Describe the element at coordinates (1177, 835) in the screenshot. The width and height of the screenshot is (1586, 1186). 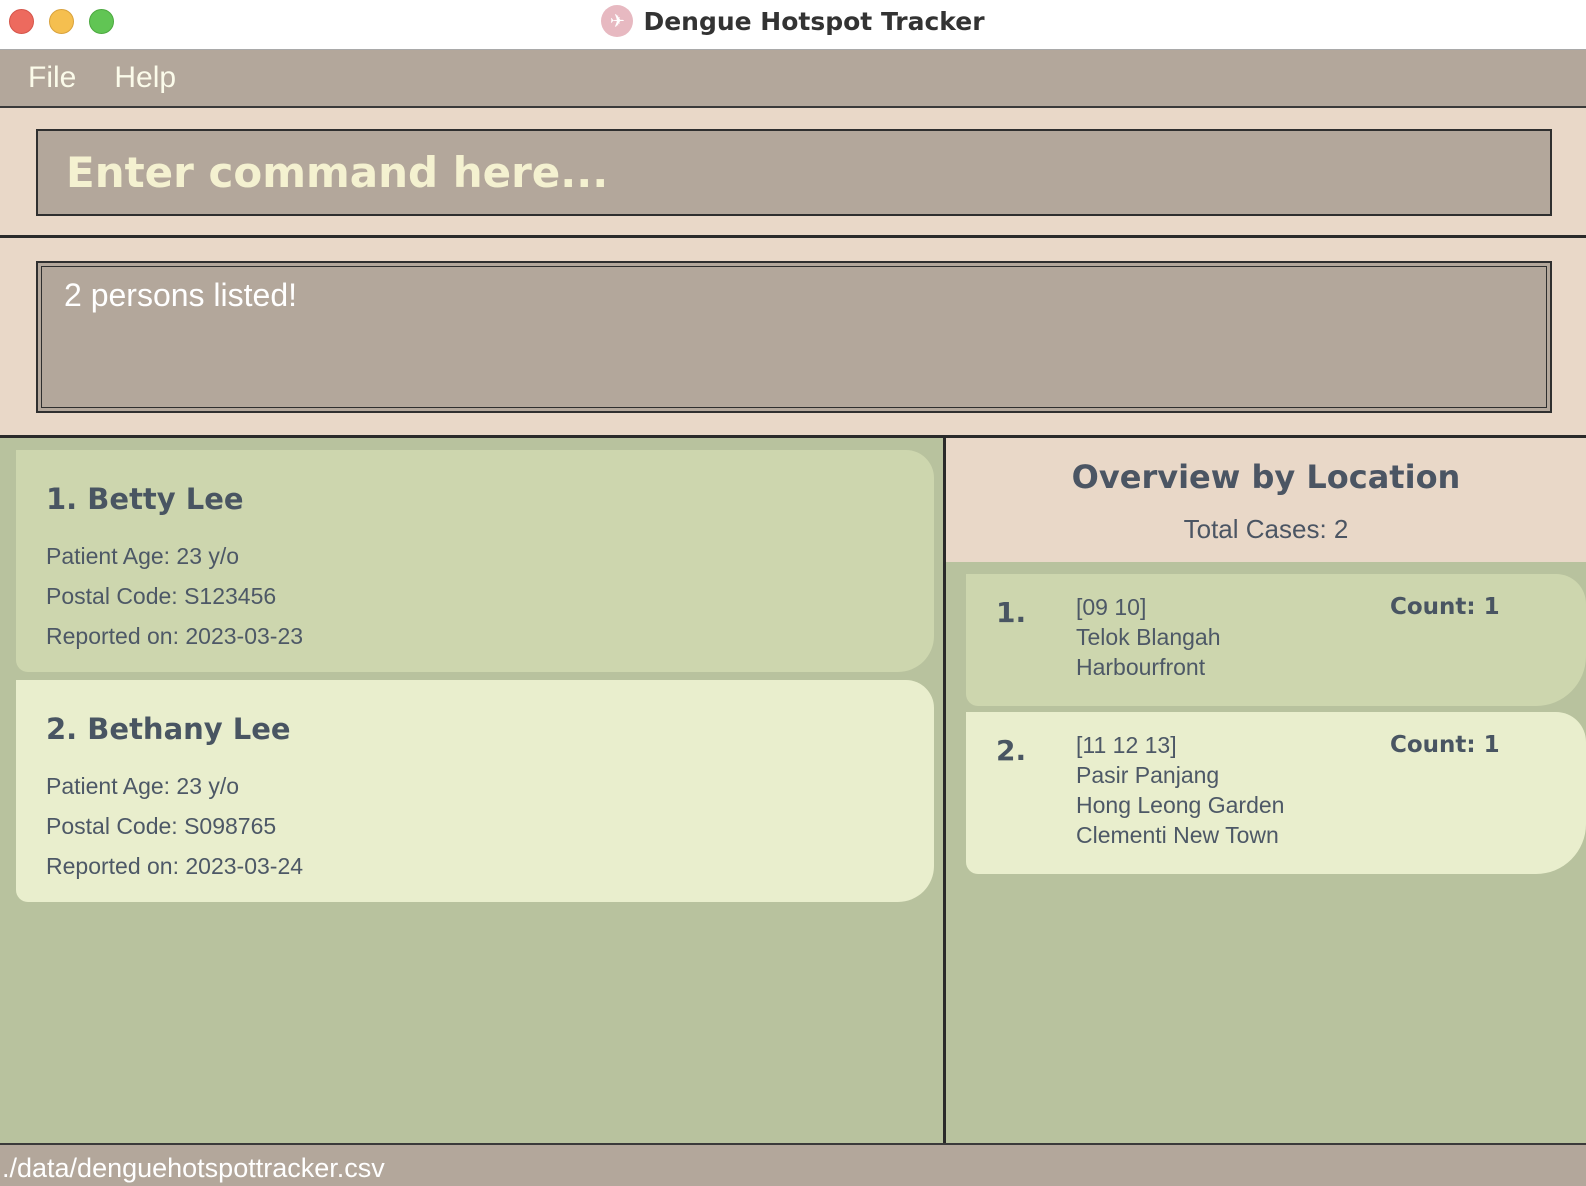
I see `location-area: Clementi New Town` at that location.